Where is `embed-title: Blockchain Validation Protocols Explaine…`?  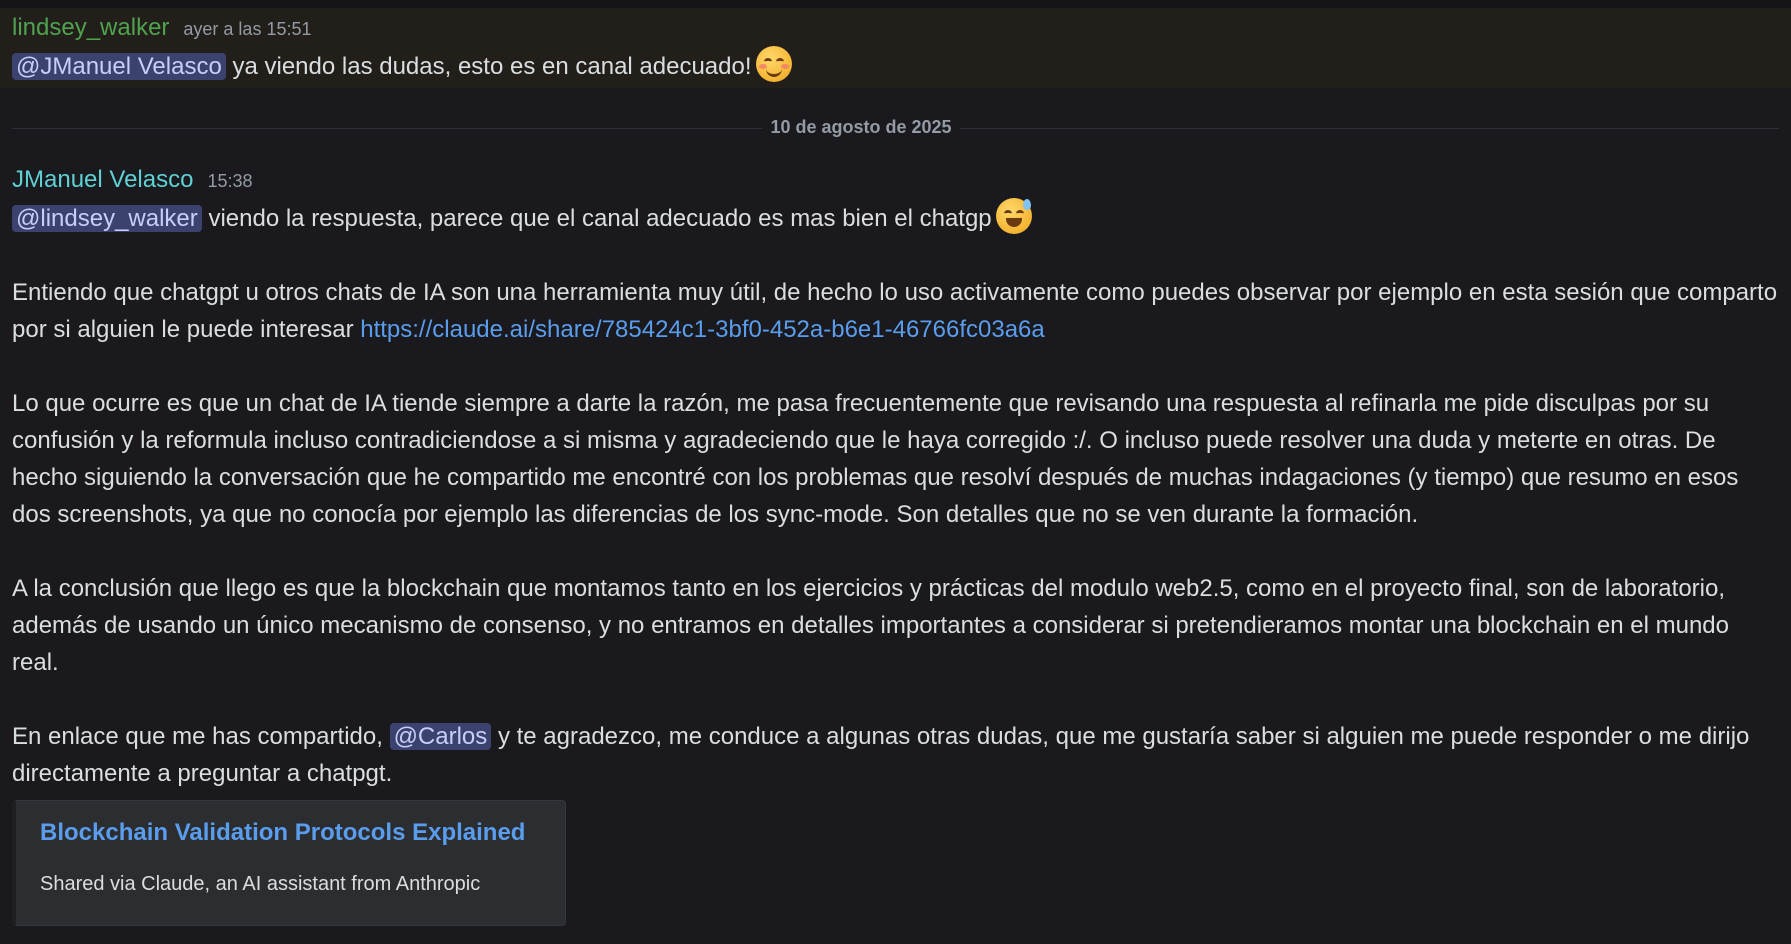
embed-title: Blockchain Validation Protocols Explaine… is located at coordinates (282, 833).